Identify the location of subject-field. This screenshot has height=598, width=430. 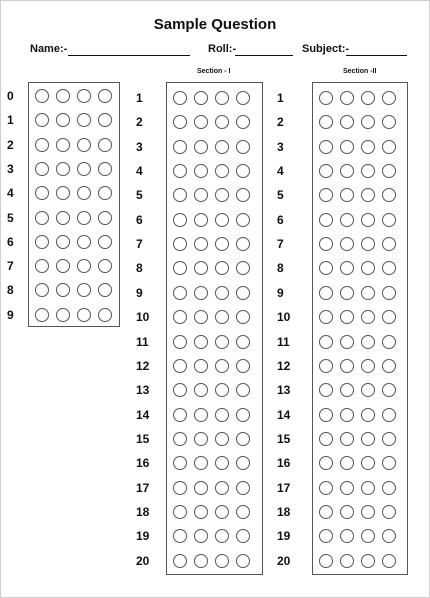
(376, 55).